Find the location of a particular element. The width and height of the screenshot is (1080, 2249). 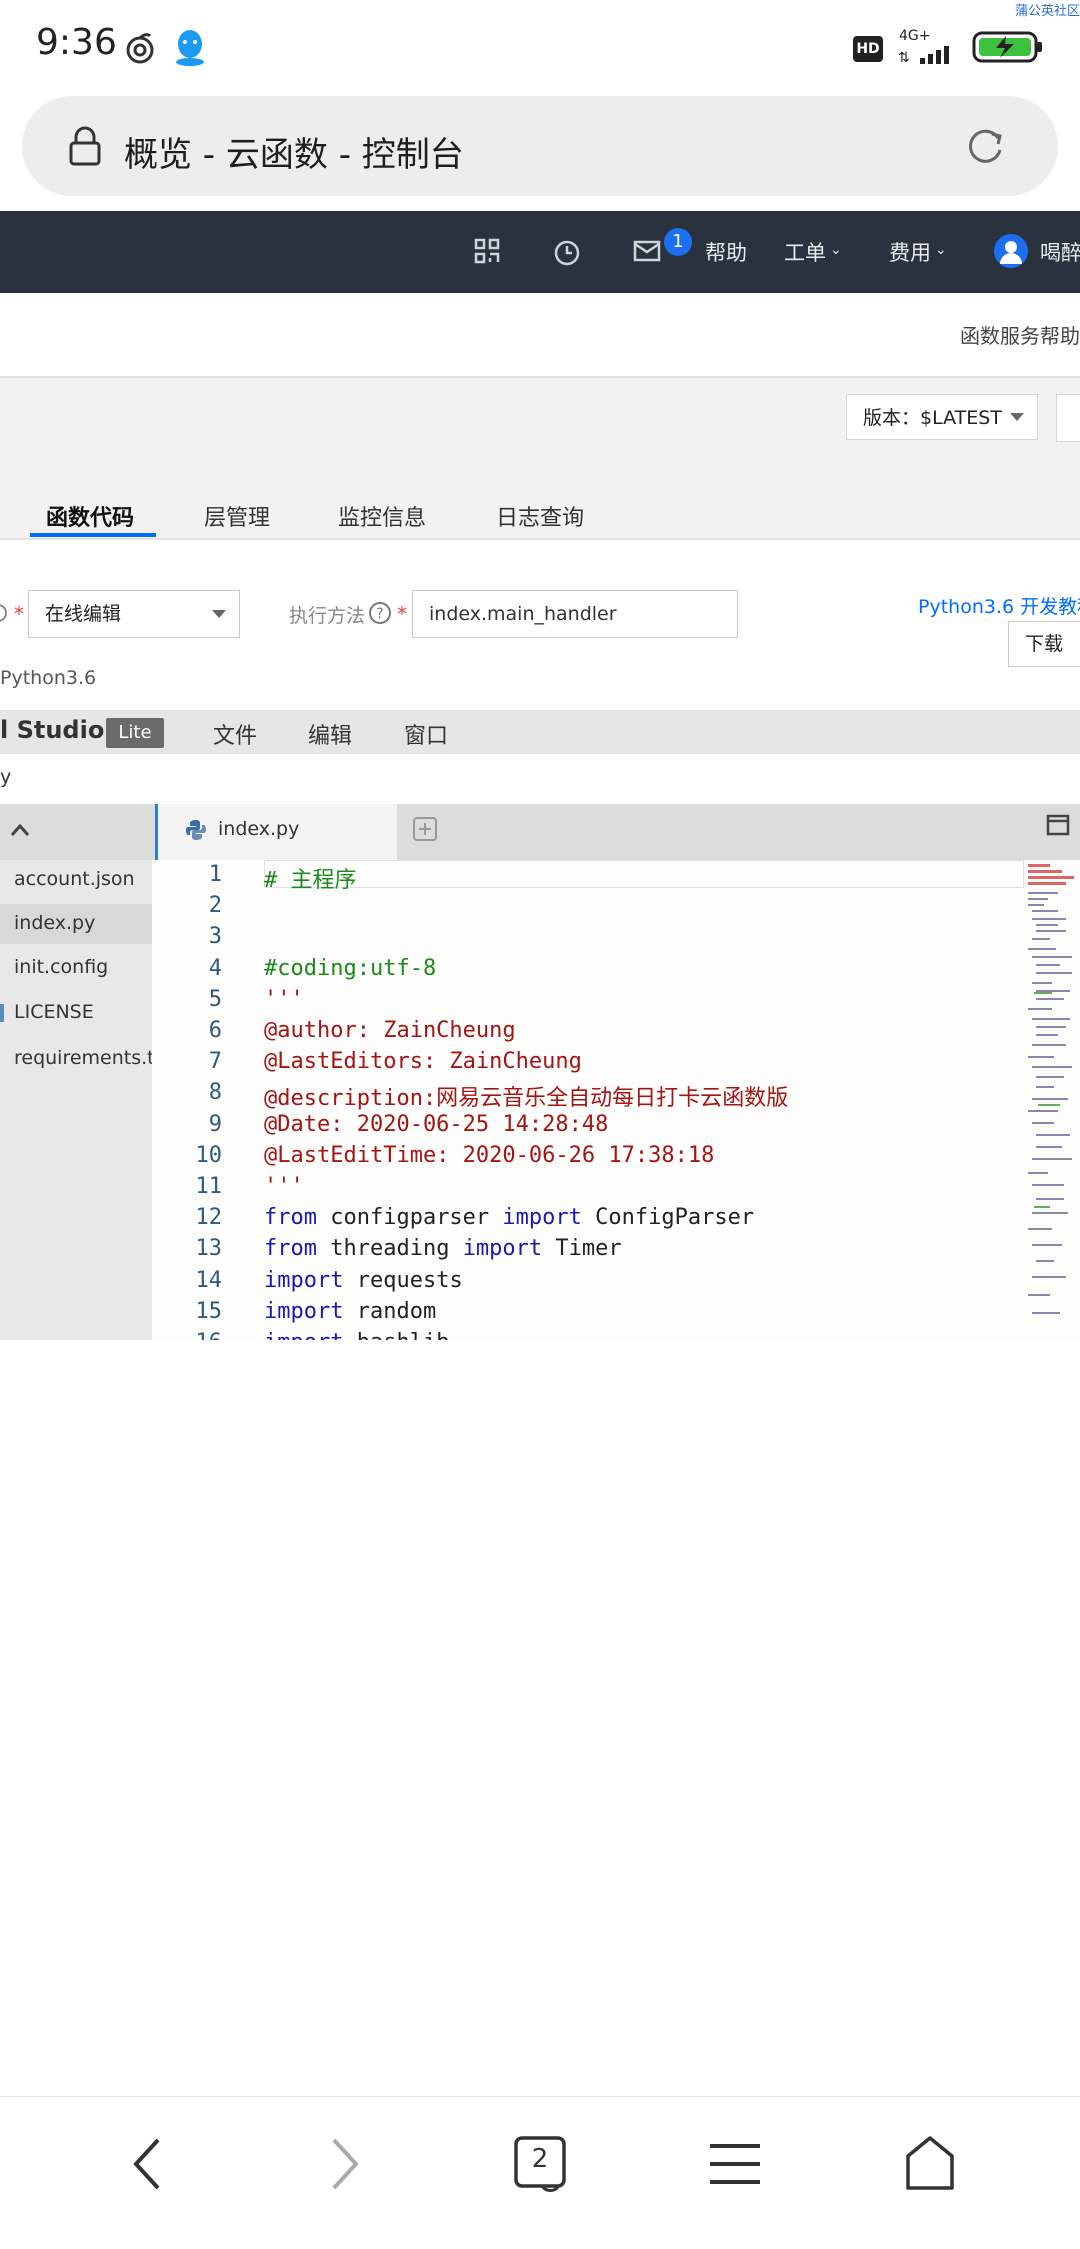

code-line: import random is located at coordinates (350, 1311).